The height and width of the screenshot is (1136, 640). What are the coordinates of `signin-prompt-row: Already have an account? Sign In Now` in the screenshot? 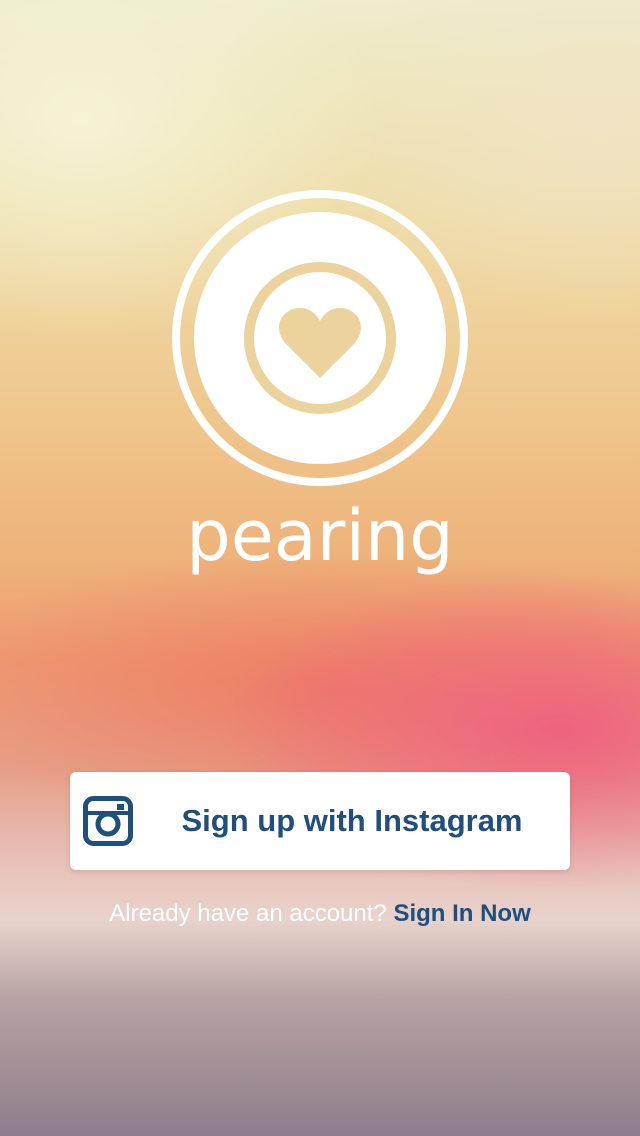 It's located at (320, 914).